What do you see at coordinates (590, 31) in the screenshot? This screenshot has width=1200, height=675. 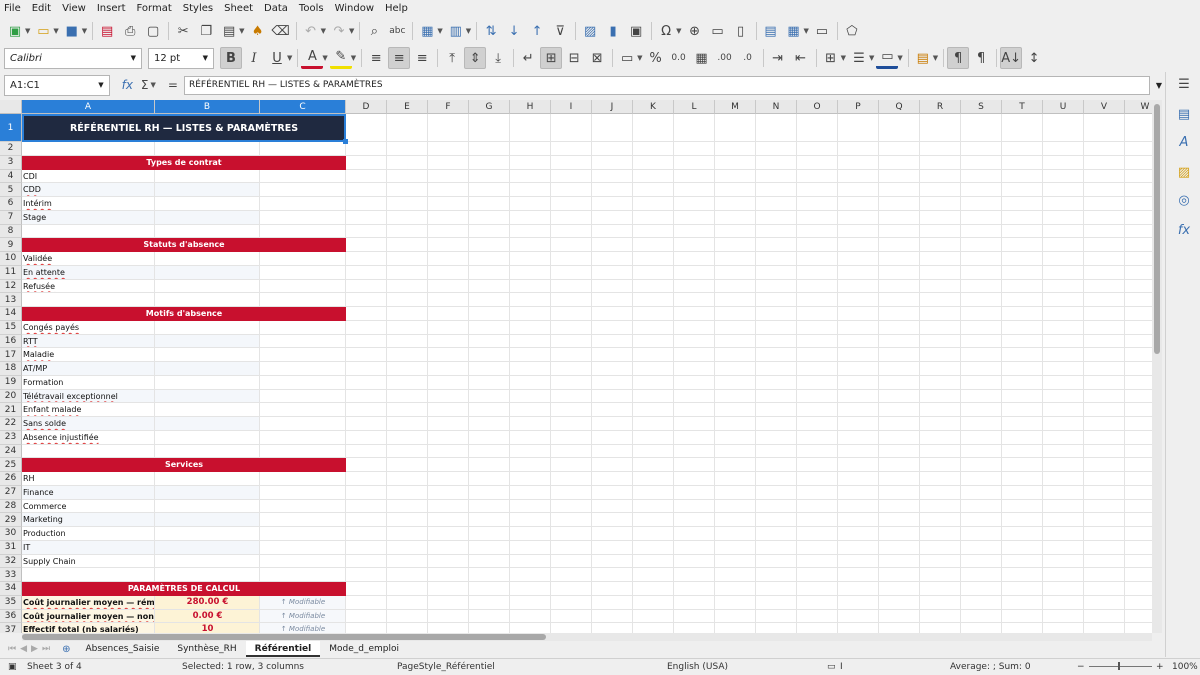 I see `insert-image-icon: ▨` at bounding box center [590, 31].